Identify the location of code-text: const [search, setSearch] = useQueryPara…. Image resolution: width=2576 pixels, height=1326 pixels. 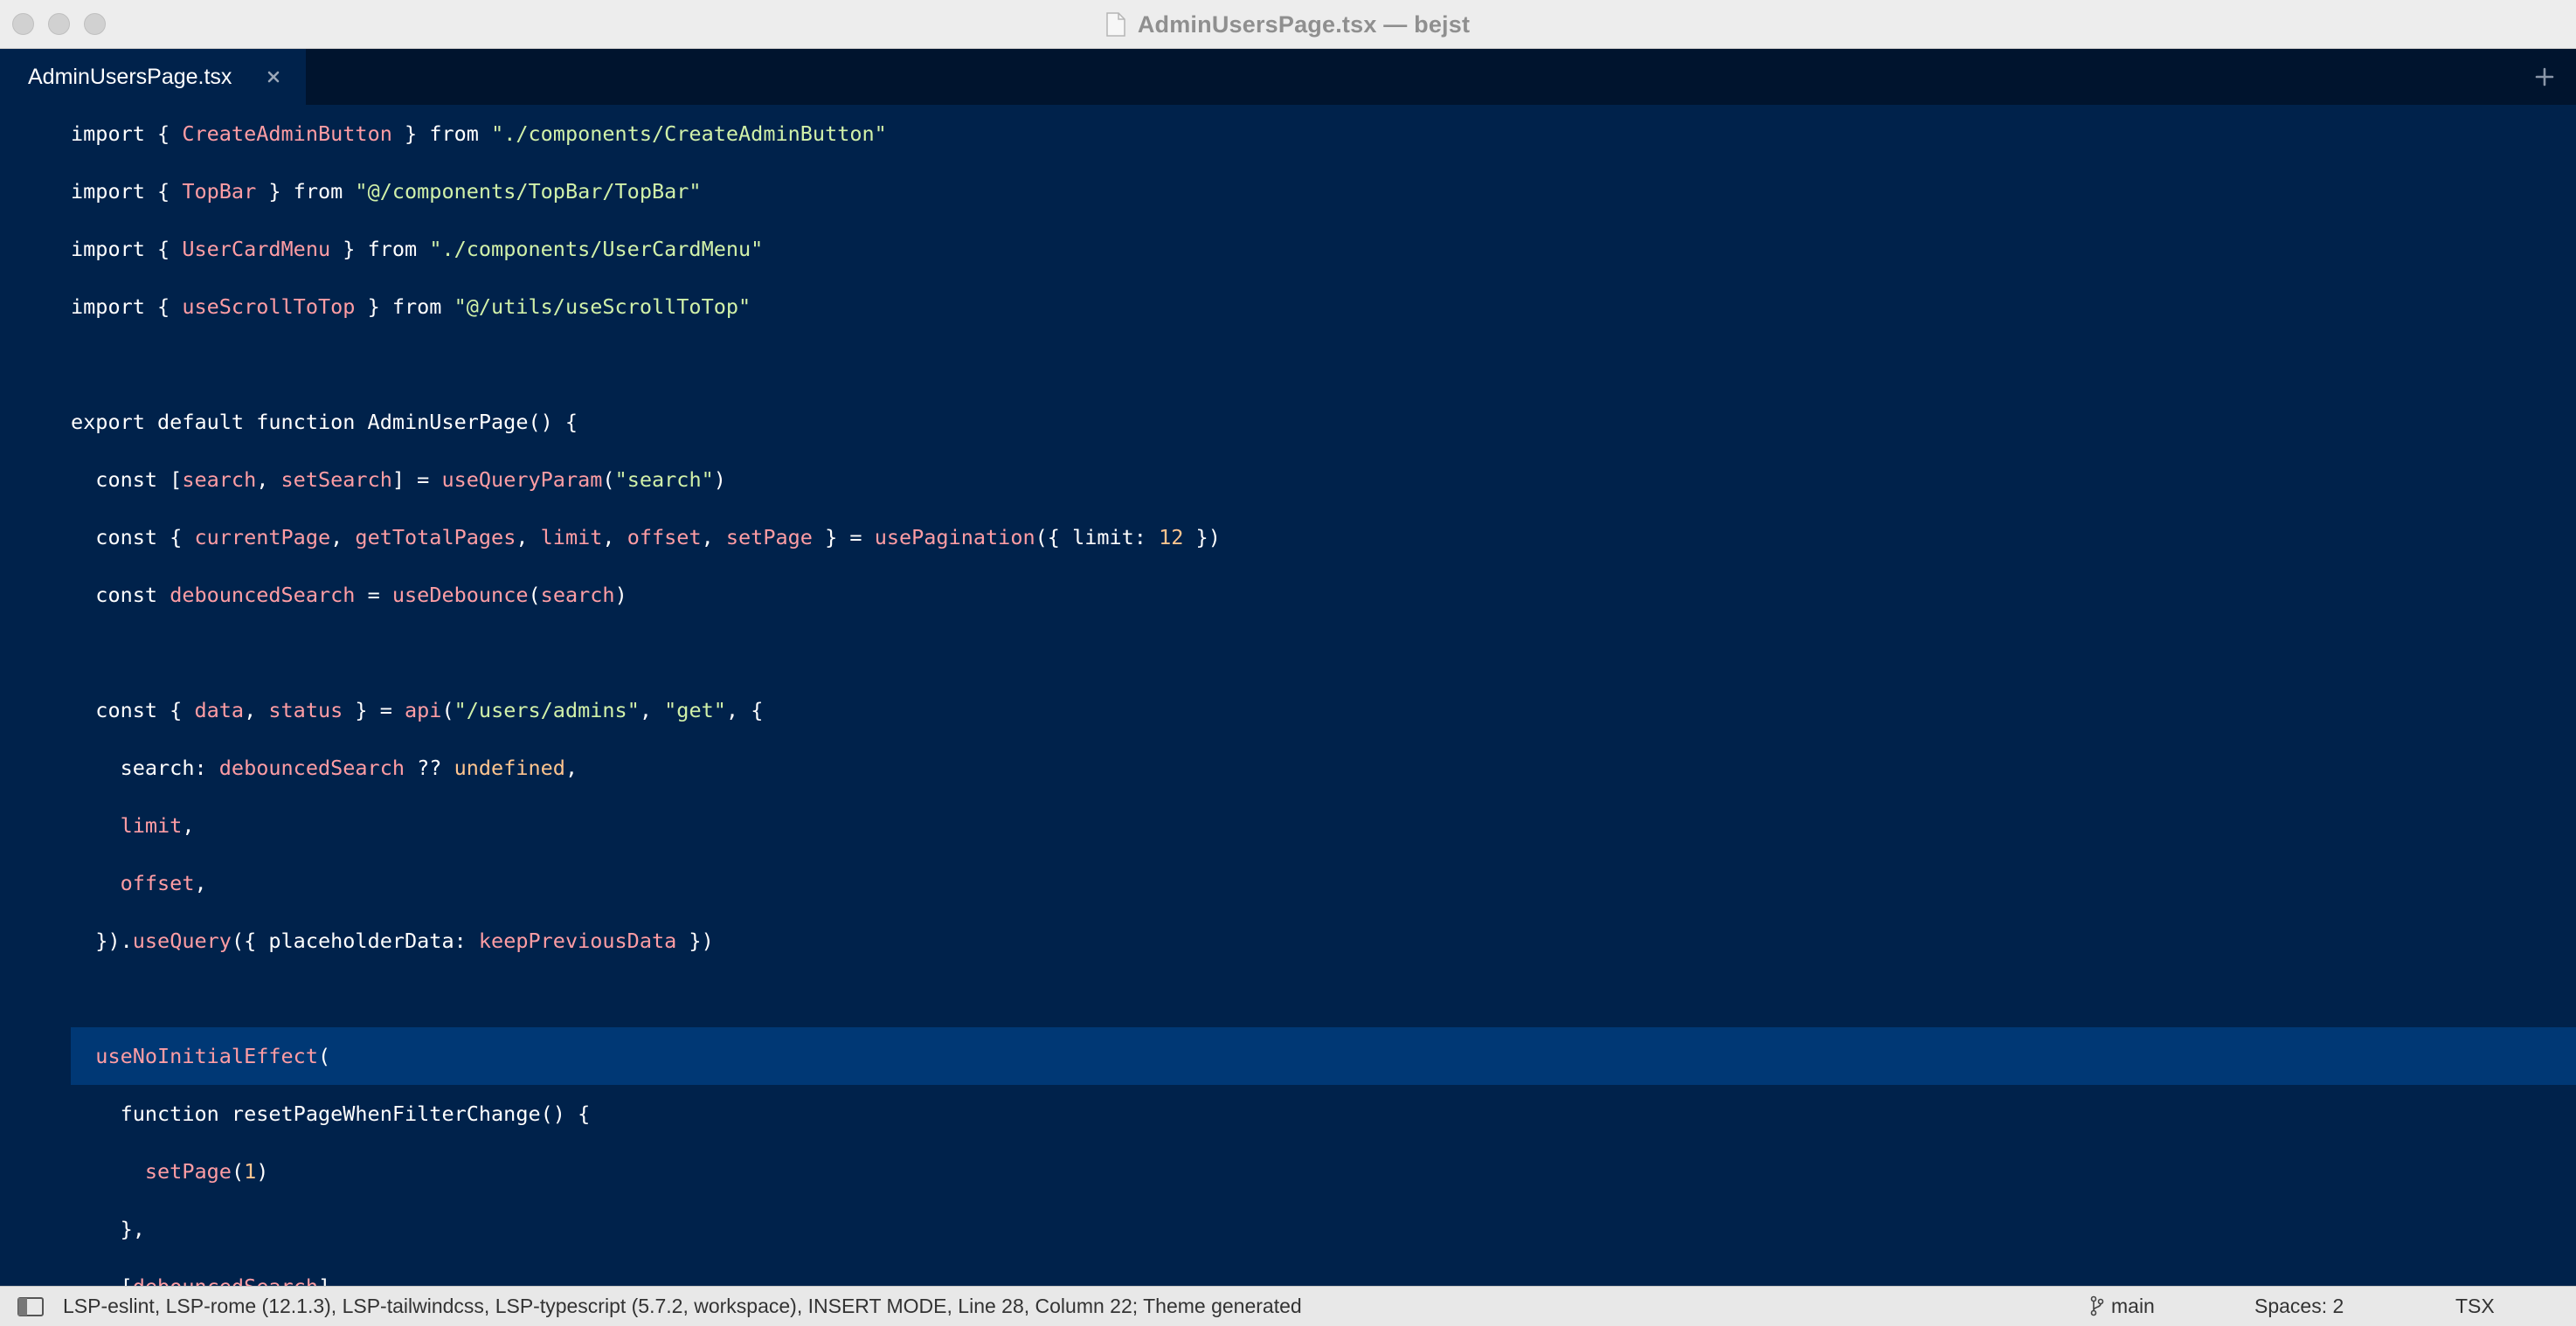
(398, 479).